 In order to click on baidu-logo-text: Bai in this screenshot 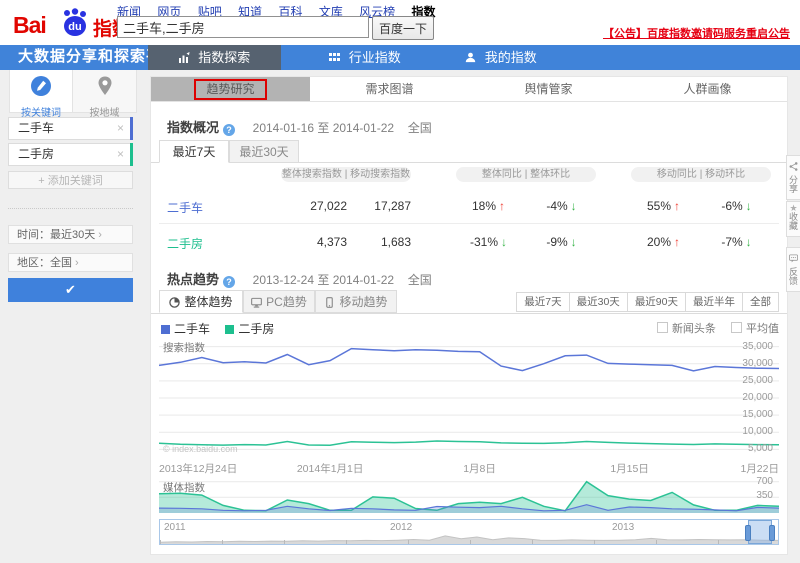, I will do `click(30, 25)`.